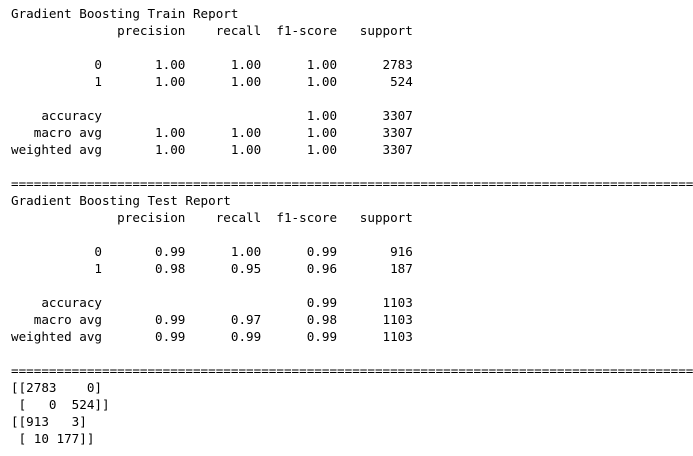 This screenshot has width=693, height=456. Describe the element at coordinates (212, 268) in the screenshot. I see `test-report-class-1-row: 1 0.98 0.95 0.96 187` at that location.